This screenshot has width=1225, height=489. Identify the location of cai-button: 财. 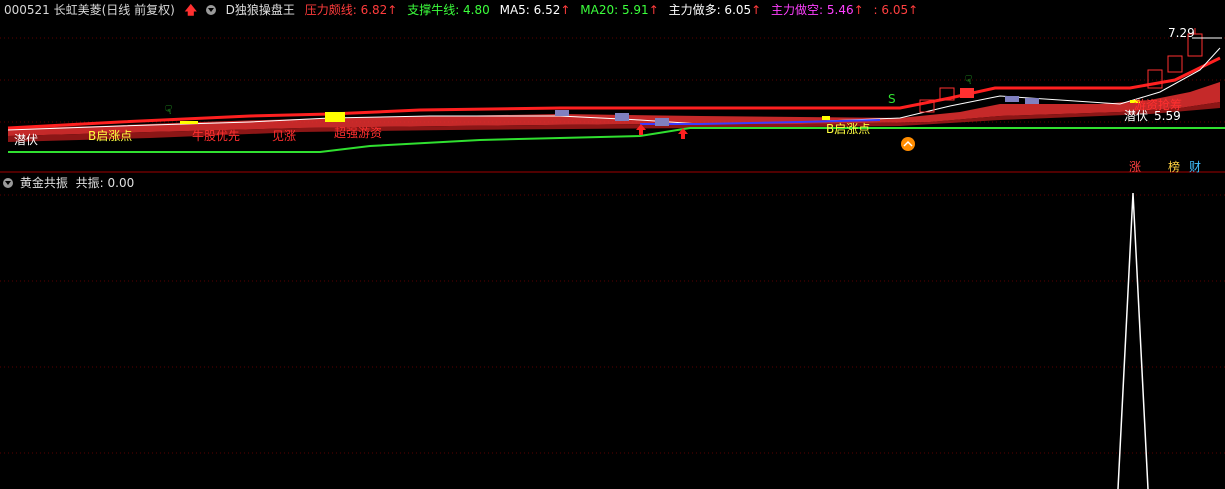
(1195, 166).